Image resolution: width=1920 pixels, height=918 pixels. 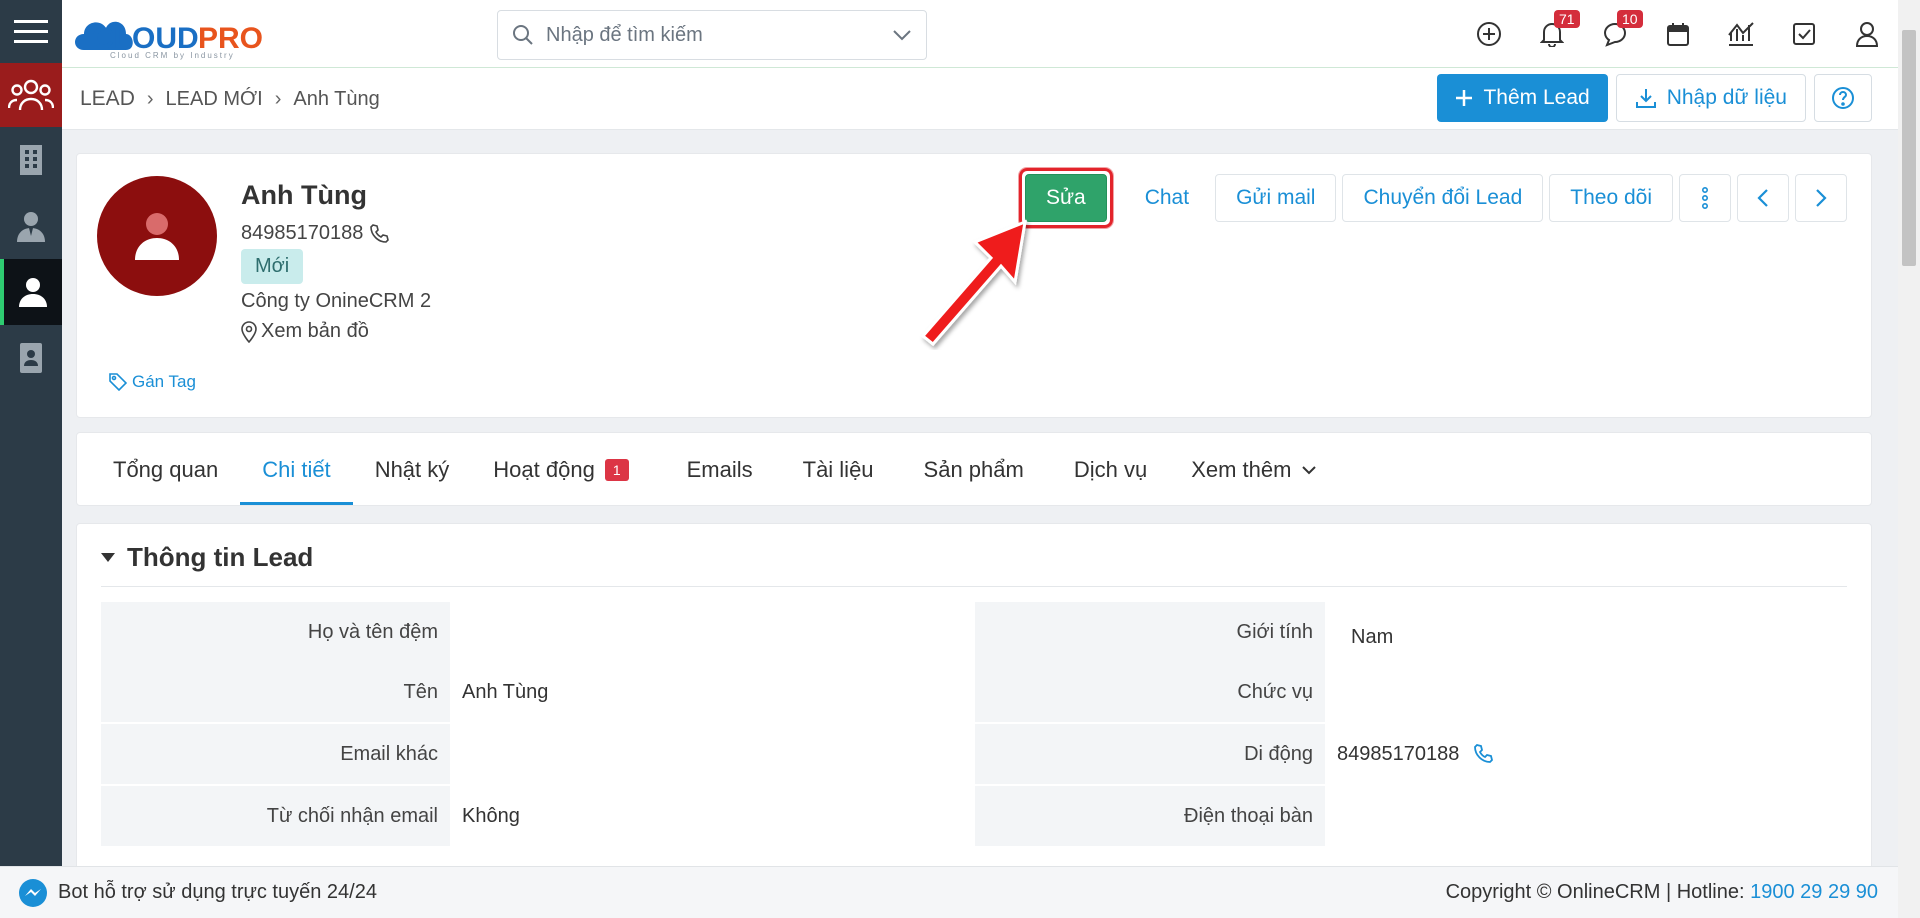 What do you see at coordinates (107, 99) in the screenshot?
I see `breadcrumb-lead: LEAD` at bounding box center [107, 99].